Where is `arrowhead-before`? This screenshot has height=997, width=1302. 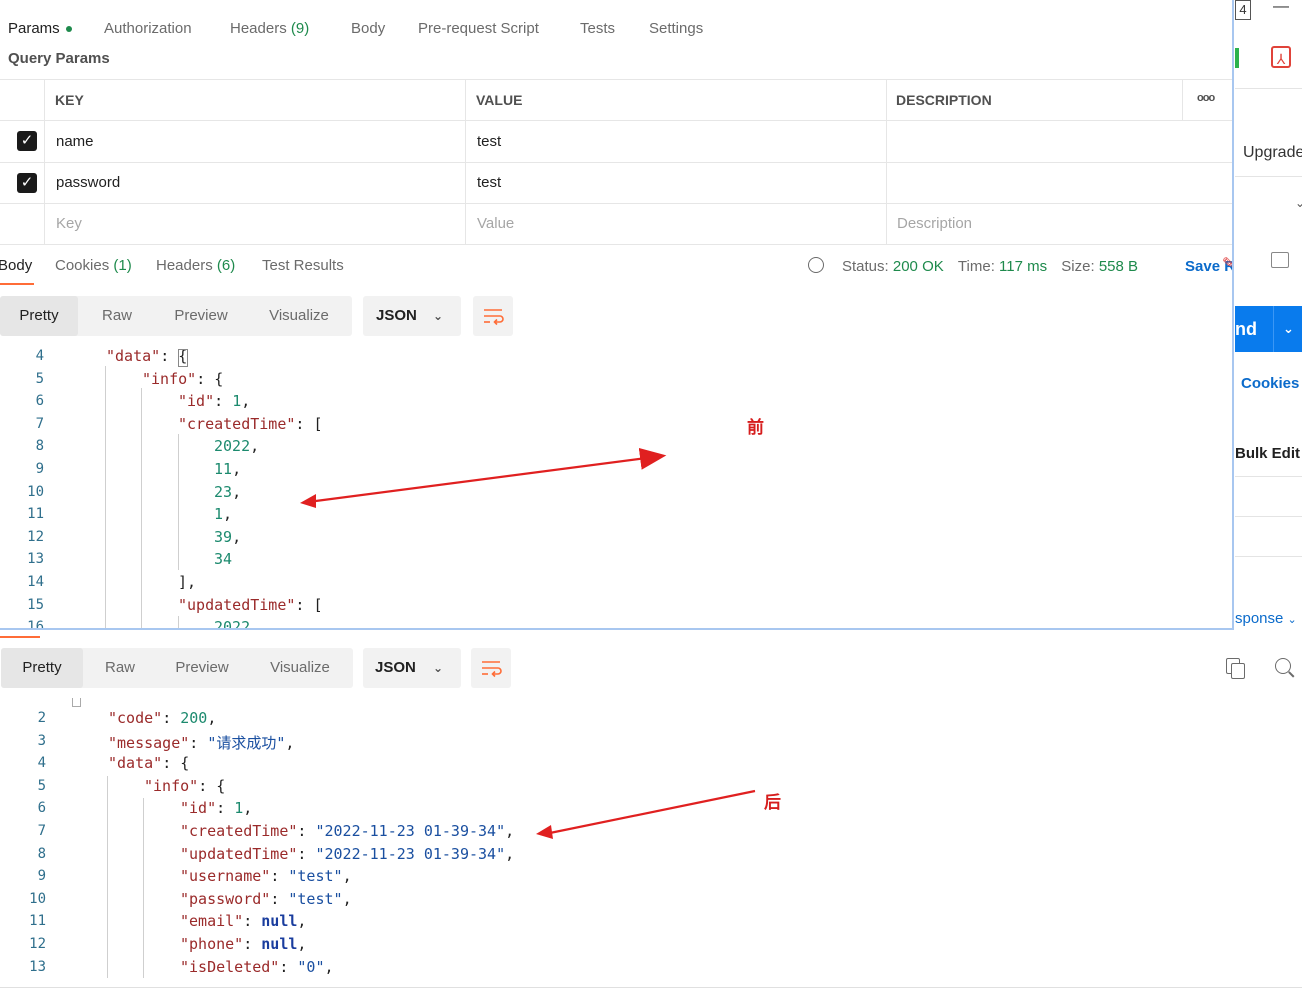 arrowhead-before is located at coordinates (308, 501).